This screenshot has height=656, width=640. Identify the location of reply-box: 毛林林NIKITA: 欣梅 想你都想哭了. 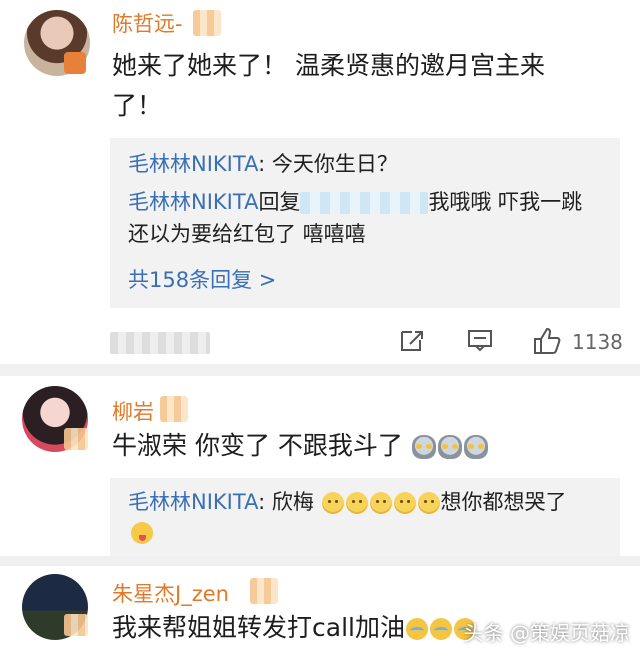
(365, 517).